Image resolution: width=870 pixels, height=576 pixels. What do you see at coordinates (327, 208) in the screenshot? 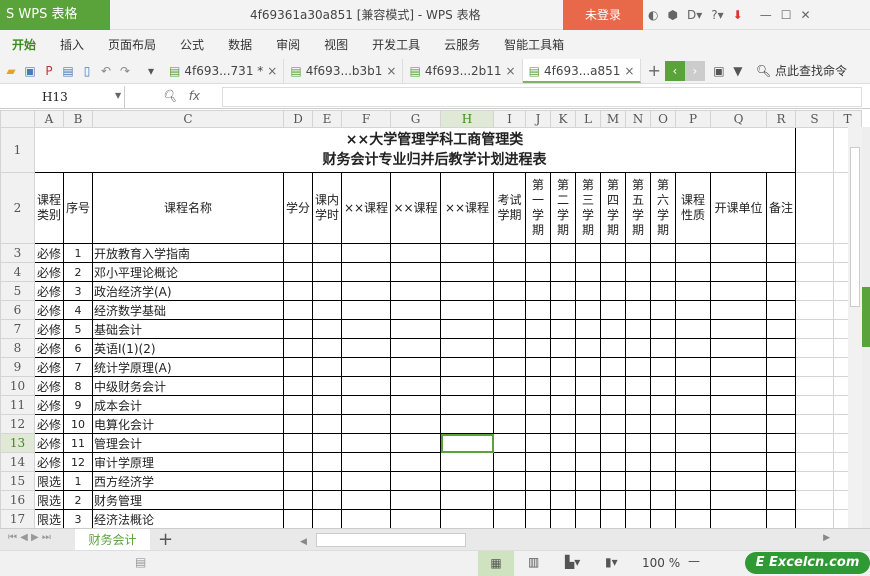
I see `column-title-cell: 课内学时` at bounding box center [327, 208].